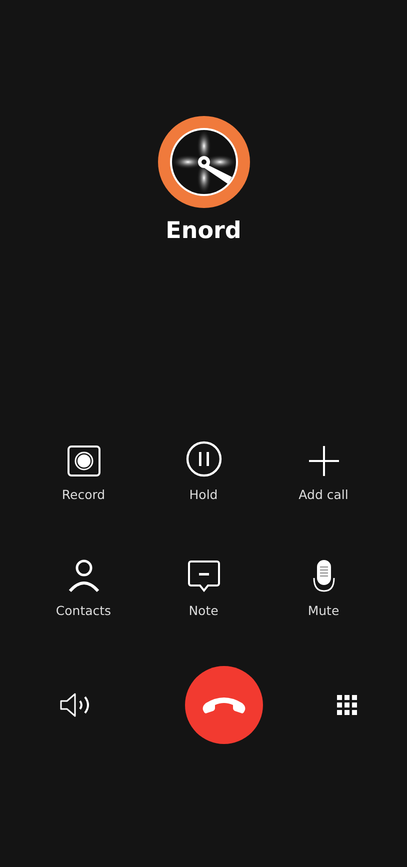 The image size is (407, 867). I want to click on person-icon, so click(84, 576).